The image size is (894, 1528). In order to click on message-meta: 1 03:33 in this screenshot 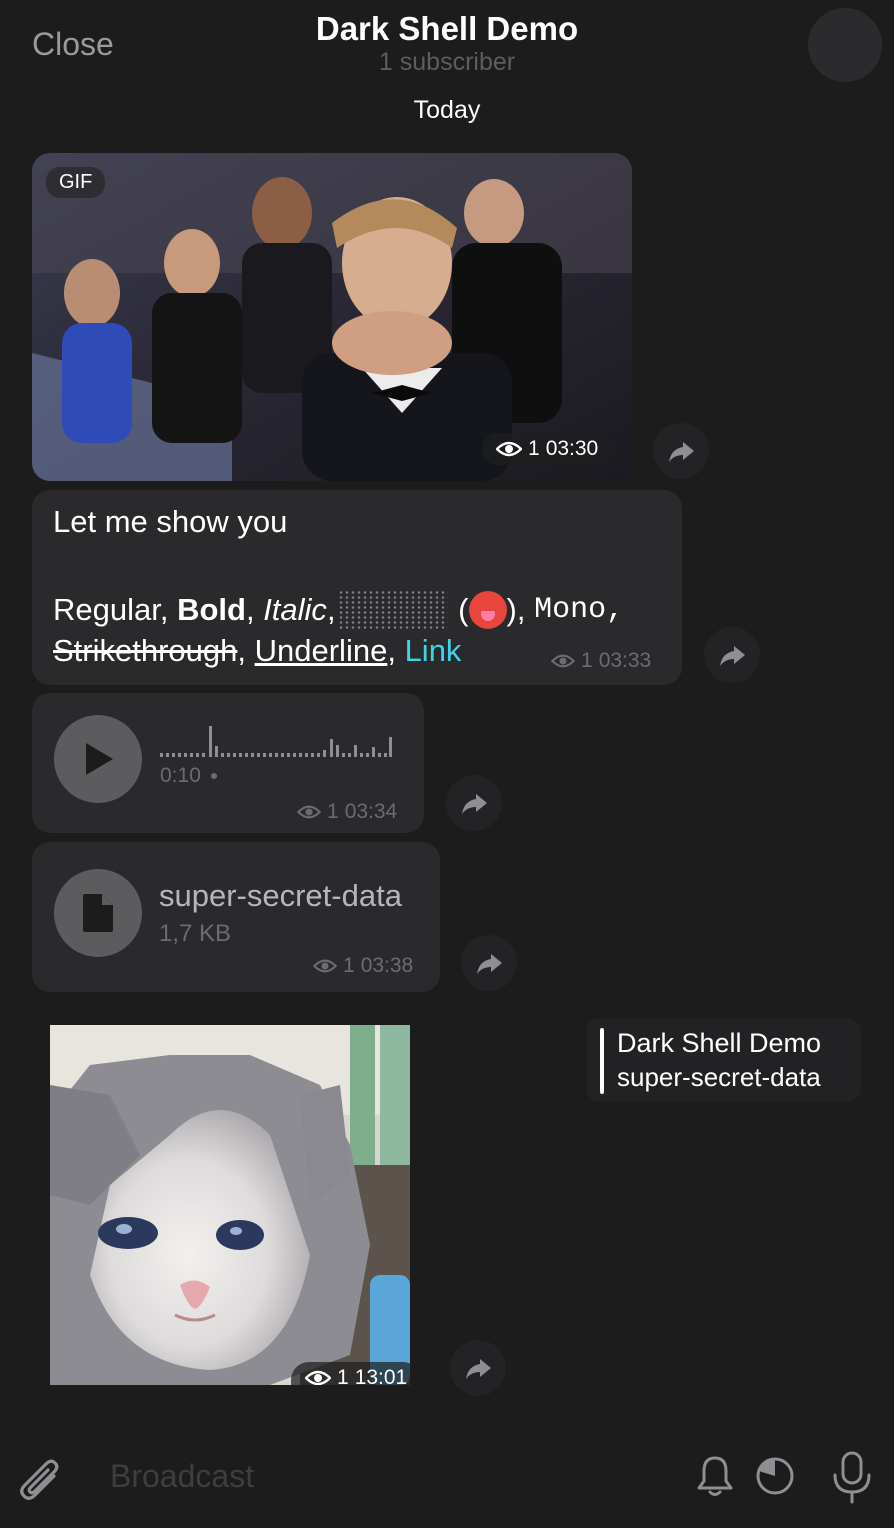, I will do `click(601, 661)`.